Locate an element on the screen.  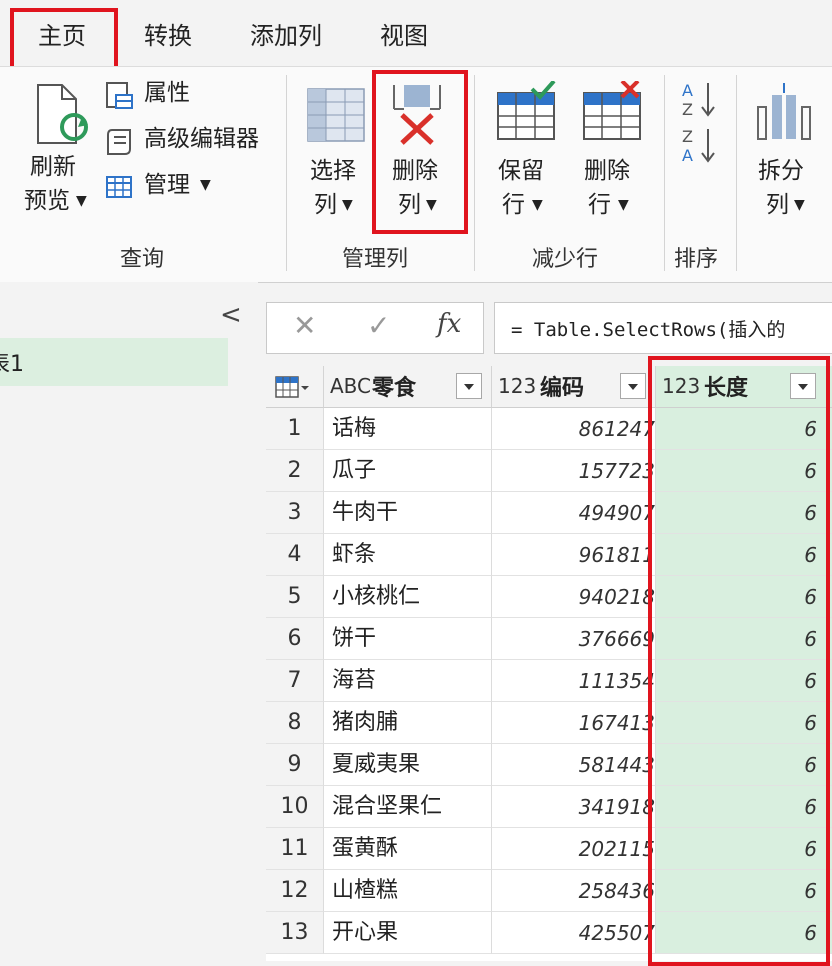
remove-rows-label-1: 删除 is located at coordinates (607, 171).